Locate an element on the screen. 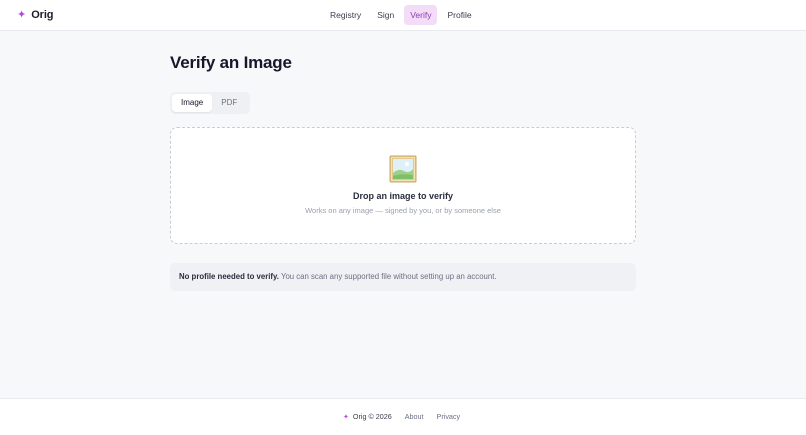  notice-bold: No profile needed to verify. is located at coordinates (229, 276).